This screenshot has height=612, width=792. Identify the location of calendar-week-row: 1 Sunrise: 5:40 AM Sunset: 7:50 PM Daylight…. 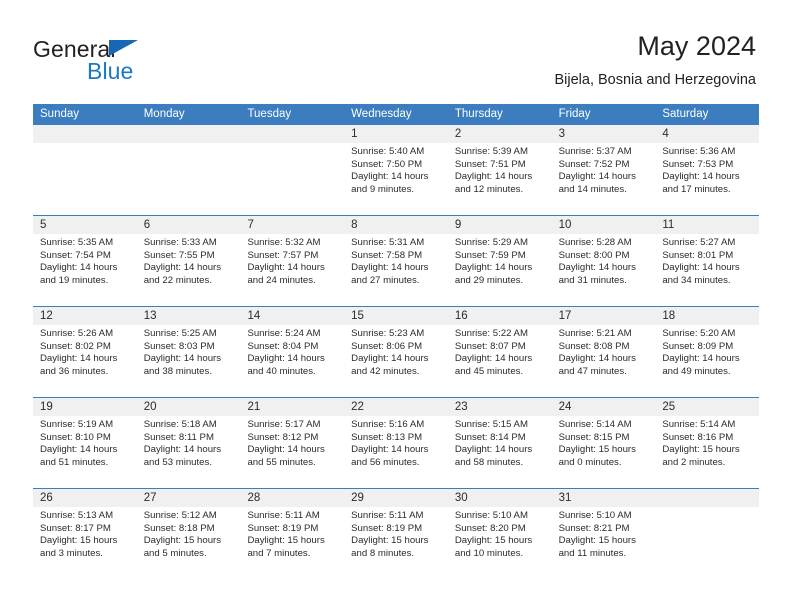
(396, 170).